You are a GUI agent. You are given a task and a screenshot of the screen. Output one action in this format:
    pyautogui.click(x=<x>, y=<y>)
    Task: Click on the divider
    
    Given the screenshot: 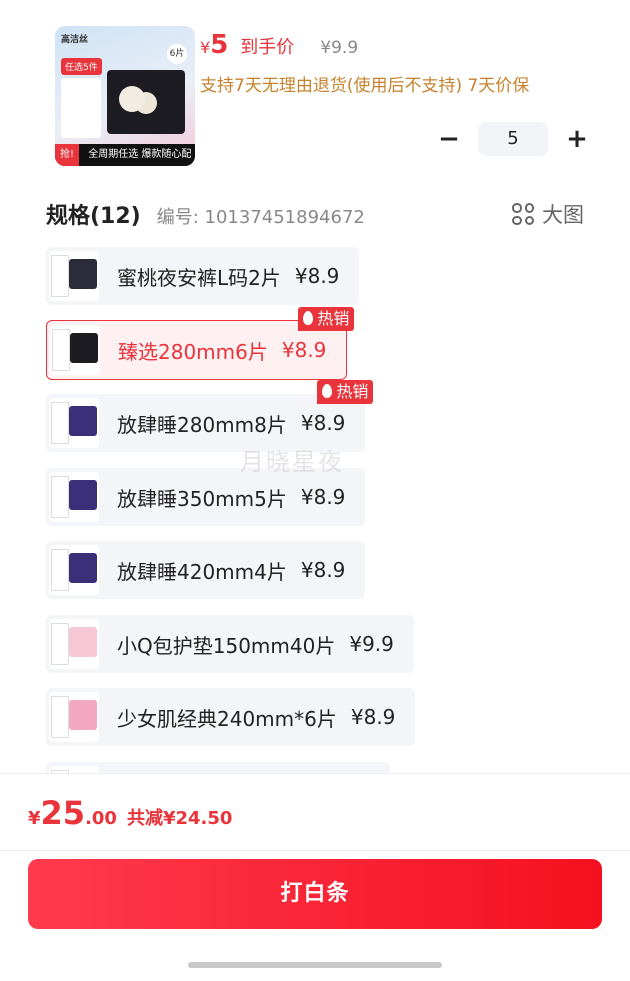 What is the action you would take?
    pyautogui.click(x=315, y=850)
    